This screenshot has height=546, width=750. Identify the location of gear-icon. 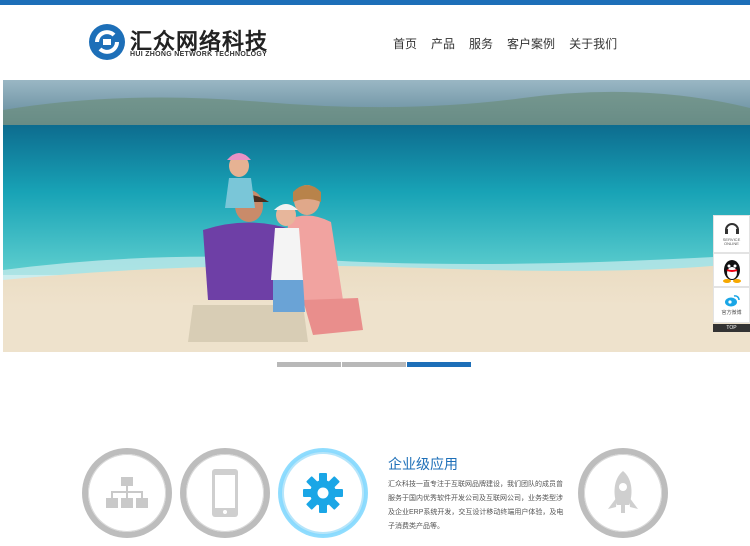
(323, 493).